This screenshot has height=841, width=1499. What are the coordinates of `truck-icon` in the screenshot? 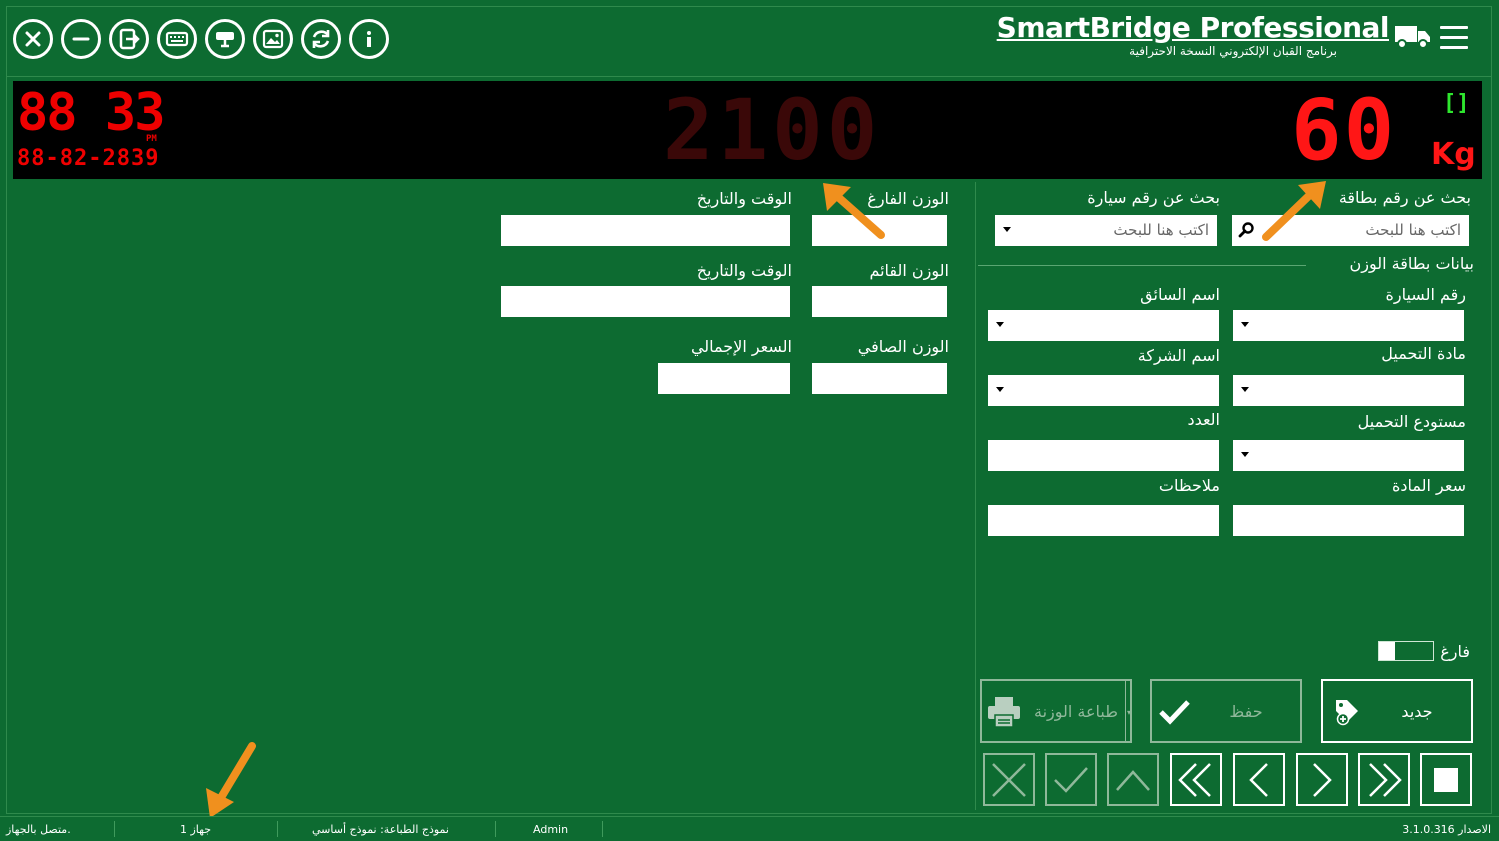 It's located at (1412, 37).